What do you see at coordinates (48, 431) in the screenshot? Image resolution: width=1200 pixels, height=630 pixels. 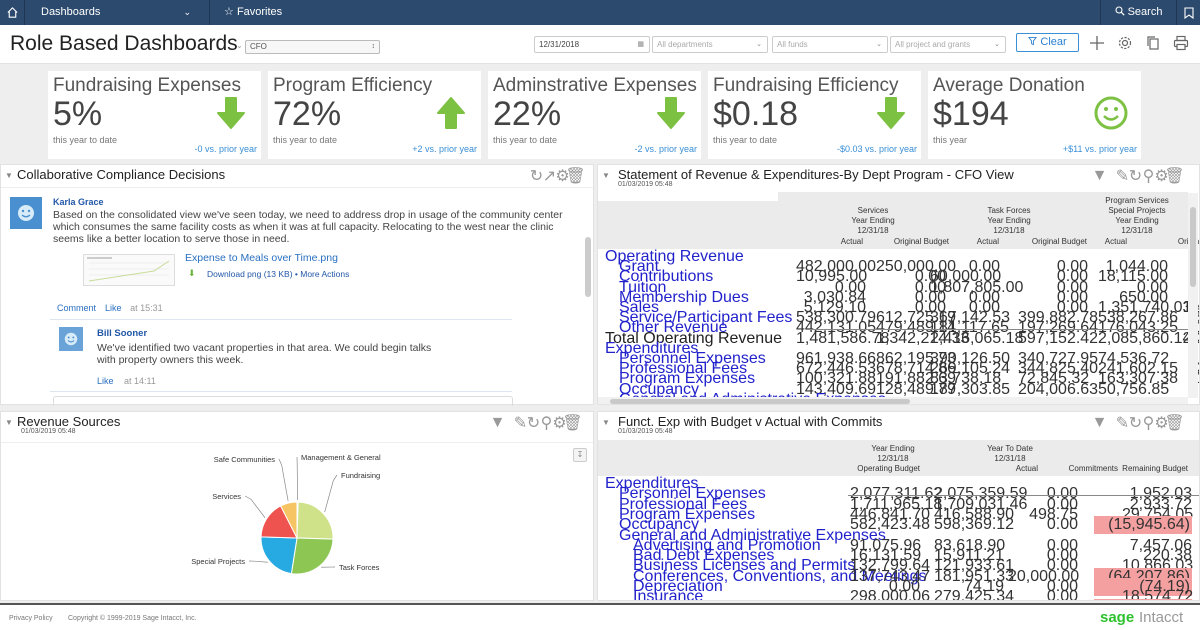 I see `panel-timestamp: 01/03/2019 05:48` at bounding box center [48, 431].